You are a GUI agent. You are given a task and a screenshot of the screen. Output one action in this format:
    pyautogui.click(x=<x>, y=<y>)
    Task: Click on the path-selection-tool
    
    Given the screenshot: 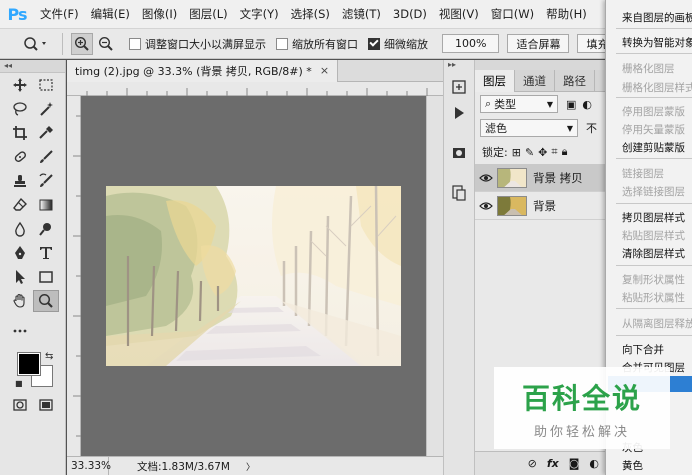 What is the action you would take?
    pyautogui.click(x=20, y=277)
    